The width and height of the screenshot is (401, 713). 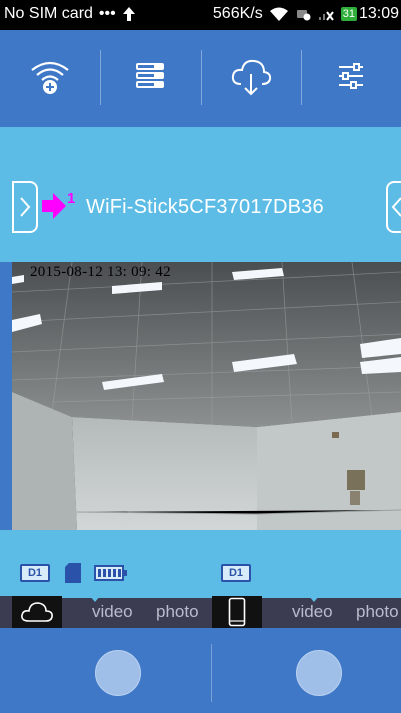 I want to click on tab-cloud-video: video, so click(x=112, y=612).